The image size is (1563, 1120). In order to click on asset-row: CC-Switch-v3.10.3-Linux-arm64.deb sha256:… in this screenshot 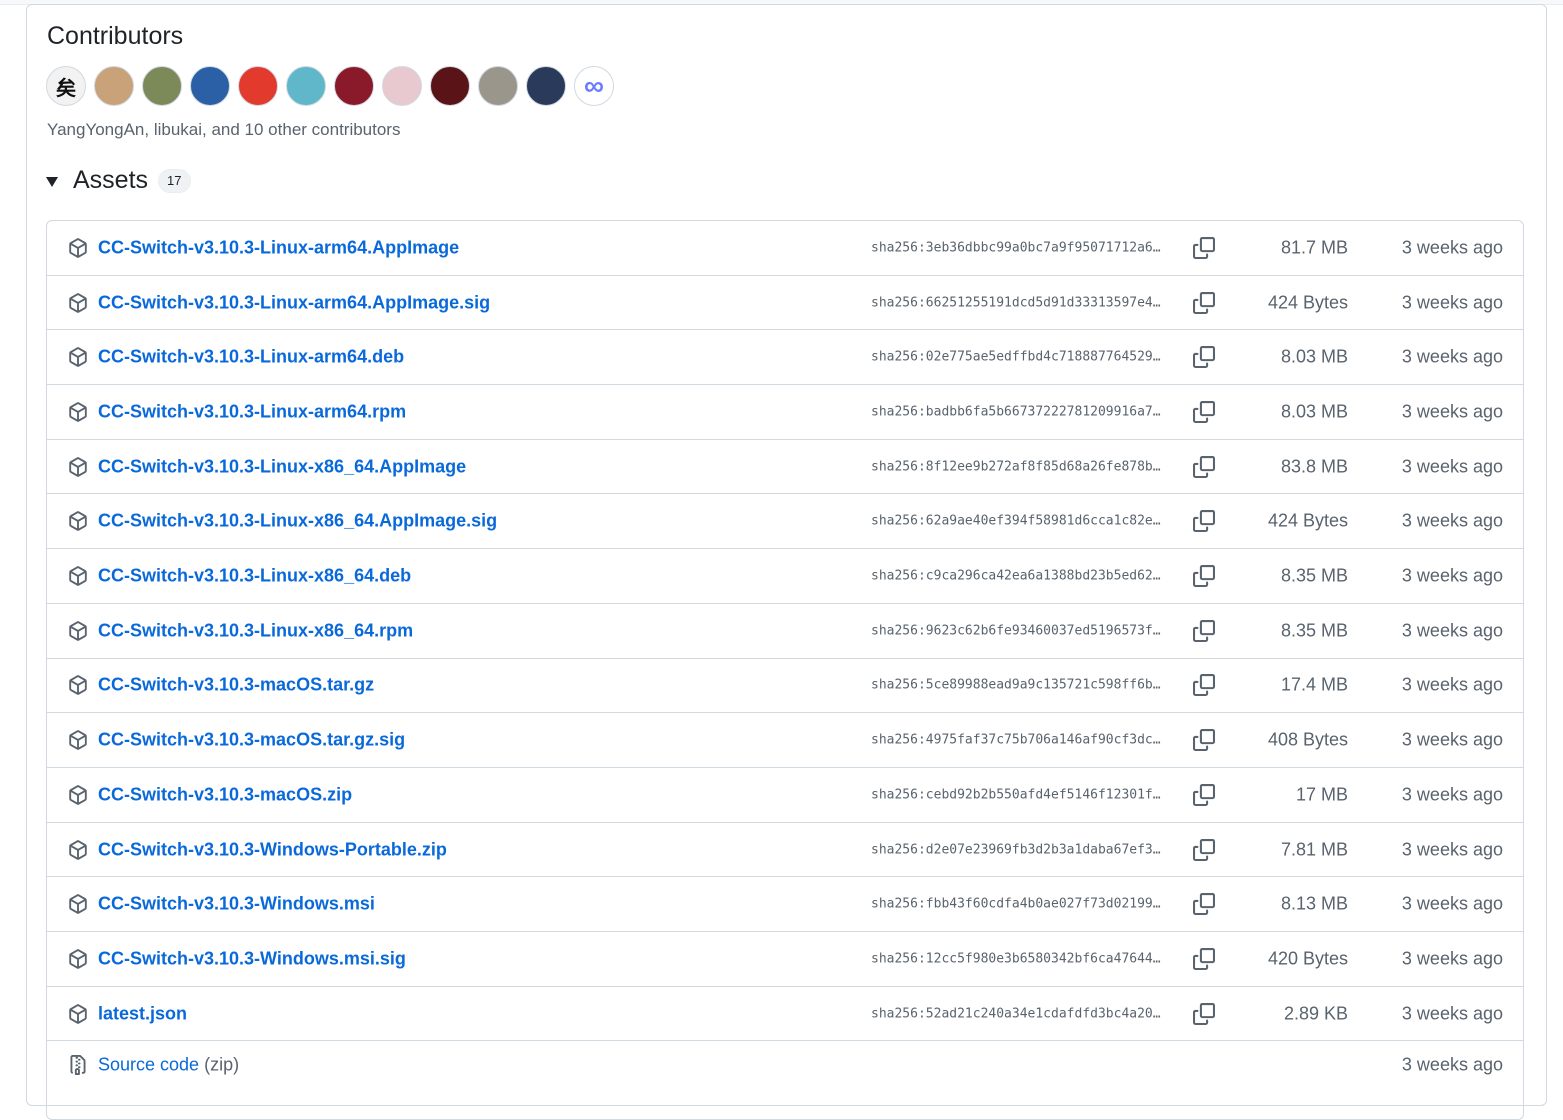, I will do `click(785, 358)`.